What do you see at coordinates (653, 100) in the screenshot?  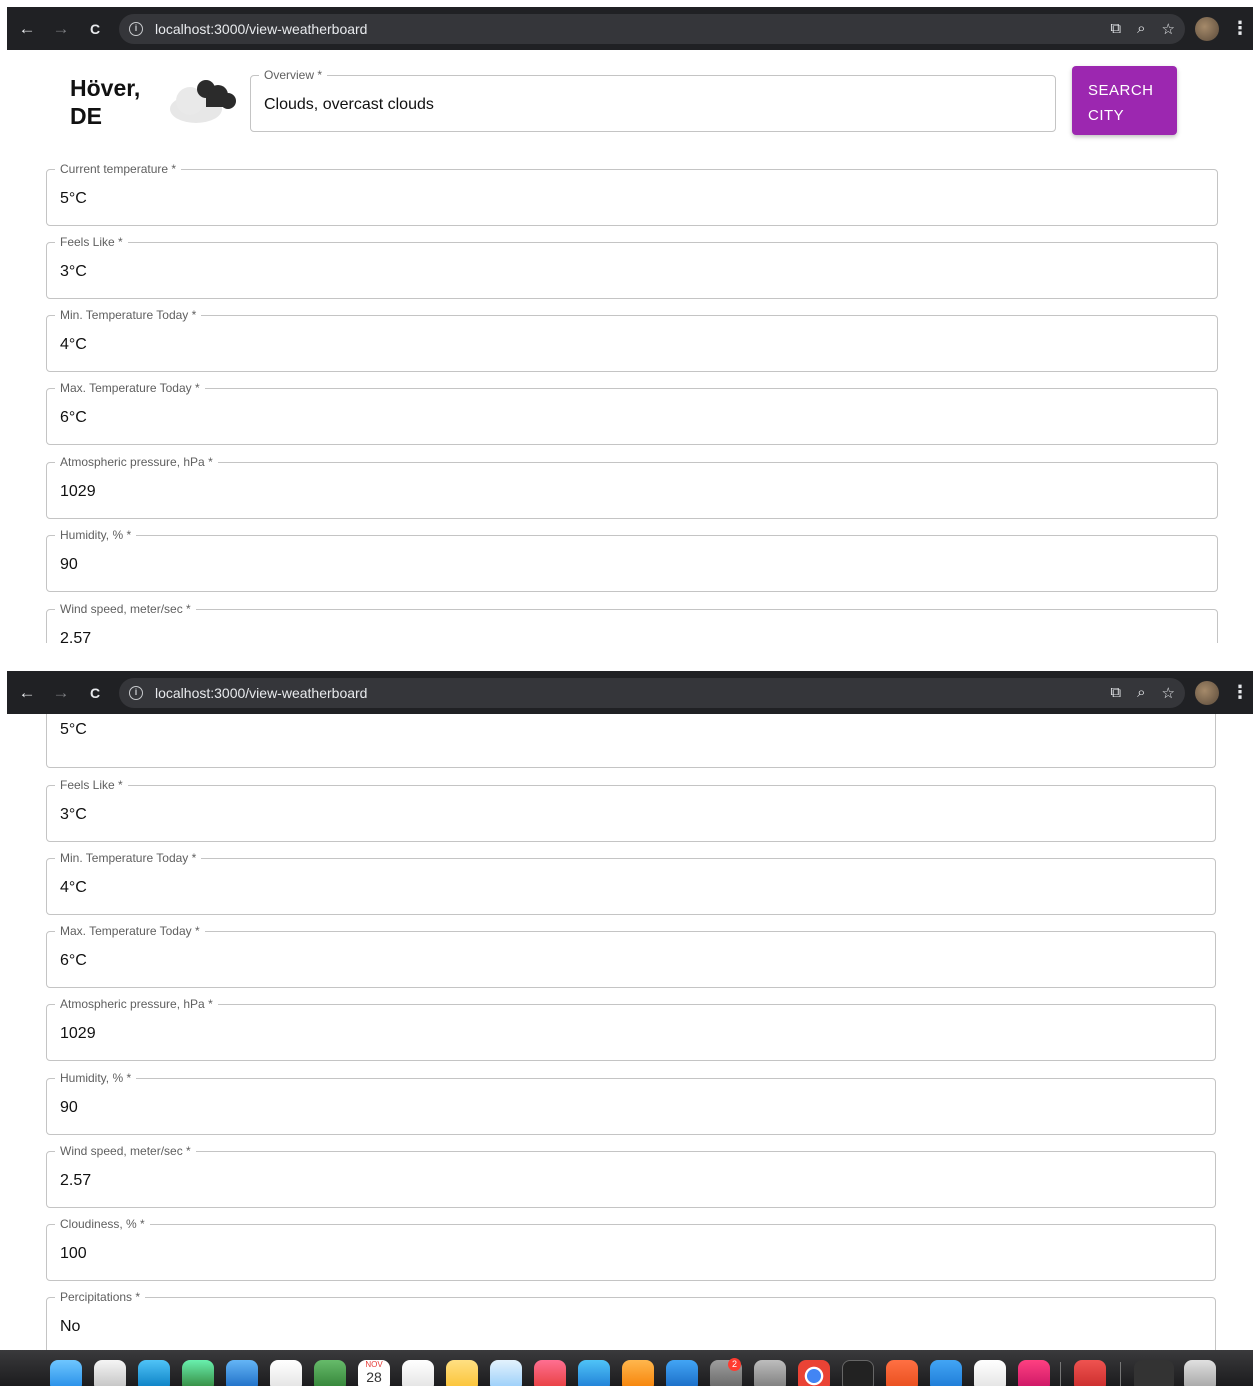 I see `overview-field: Overview * Clouds, overcast clouds` at bounding box center [653, 100].